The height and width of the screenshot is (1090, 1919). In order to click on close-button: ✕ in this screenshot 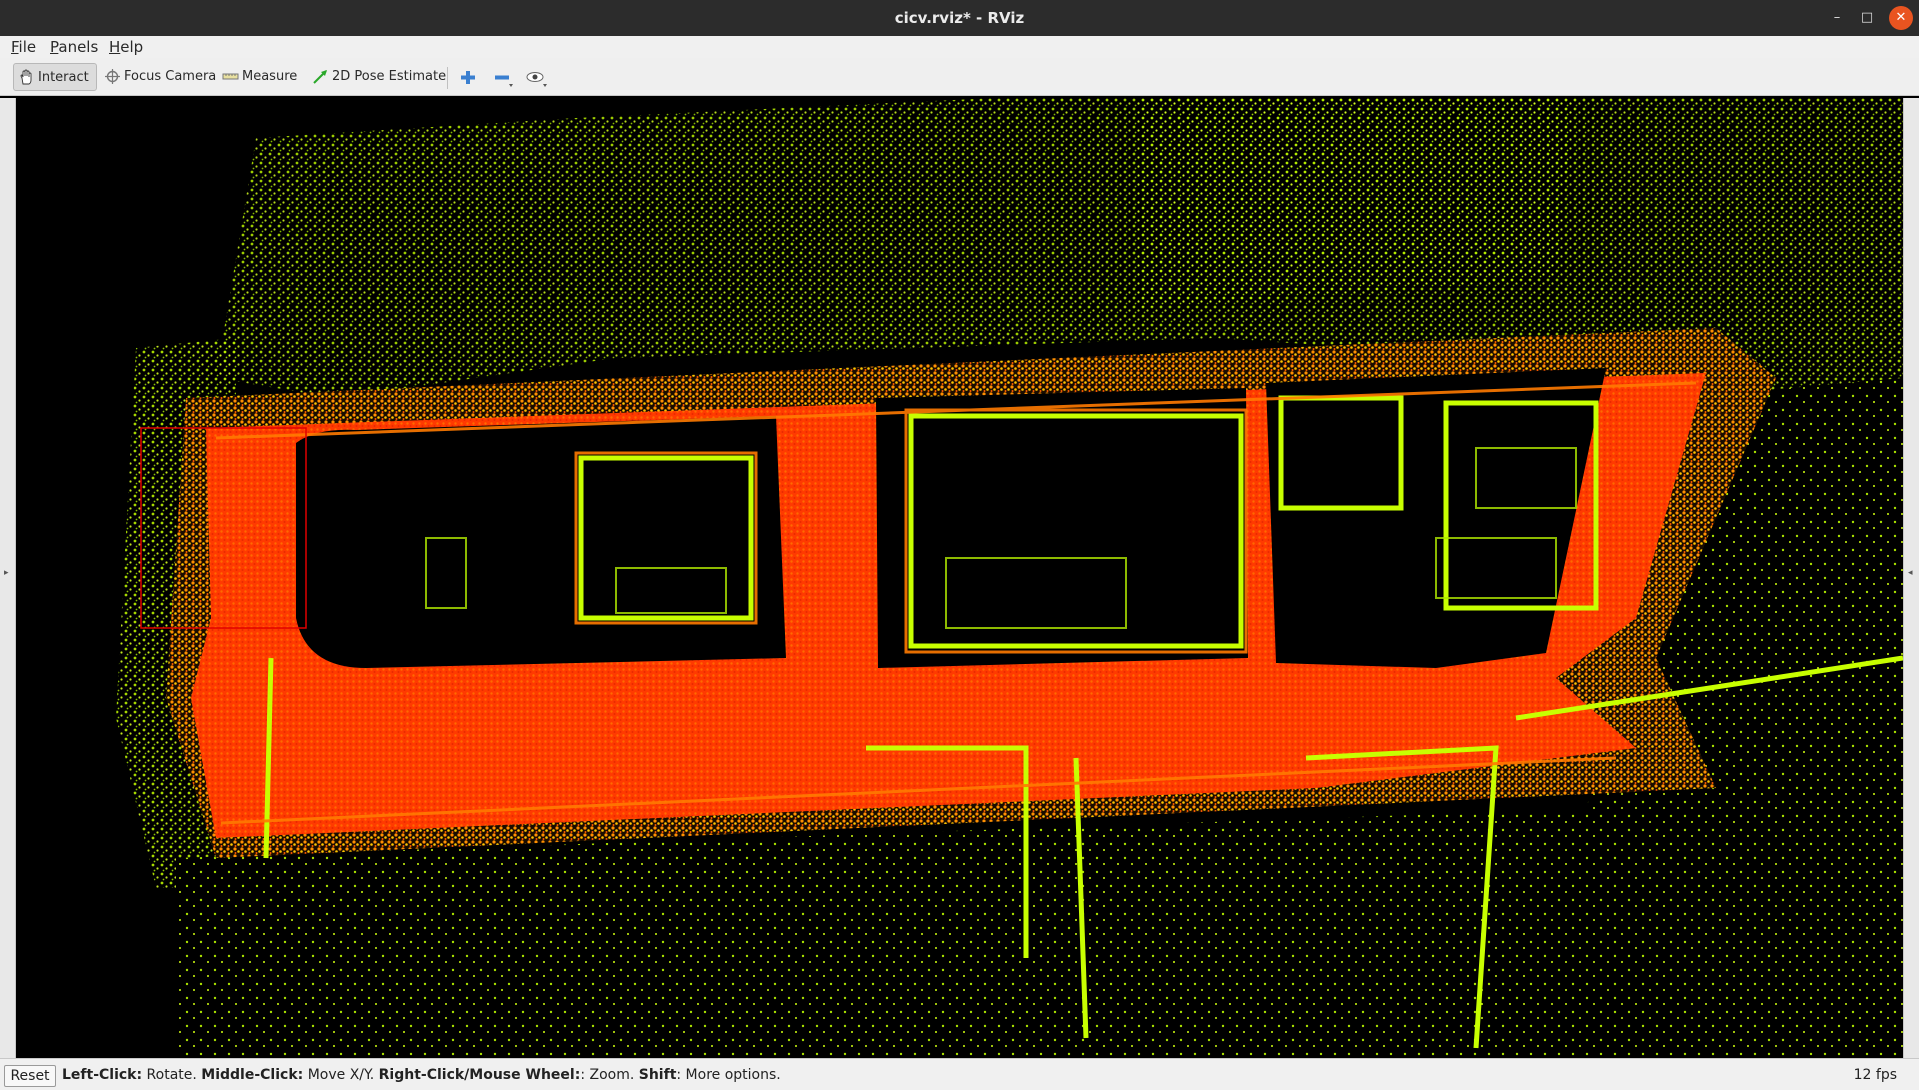, I will do `click(1901, 18)`.